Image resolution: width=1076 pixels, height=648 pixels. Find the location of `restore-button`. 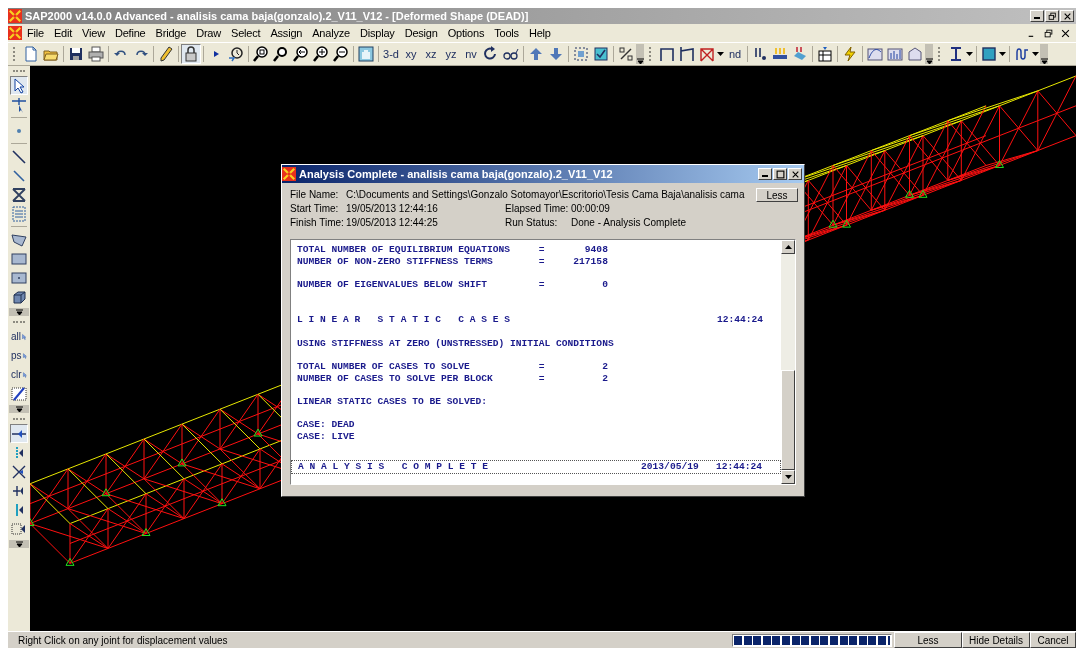

restore-button is located at coordinates (1052, 16).